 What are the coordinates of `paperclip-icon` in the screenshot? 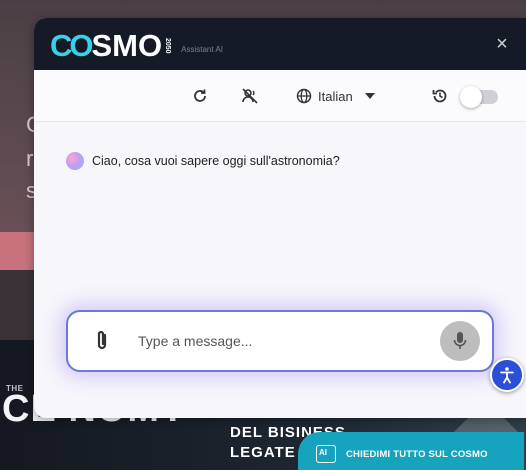 It's located at (102, 340).